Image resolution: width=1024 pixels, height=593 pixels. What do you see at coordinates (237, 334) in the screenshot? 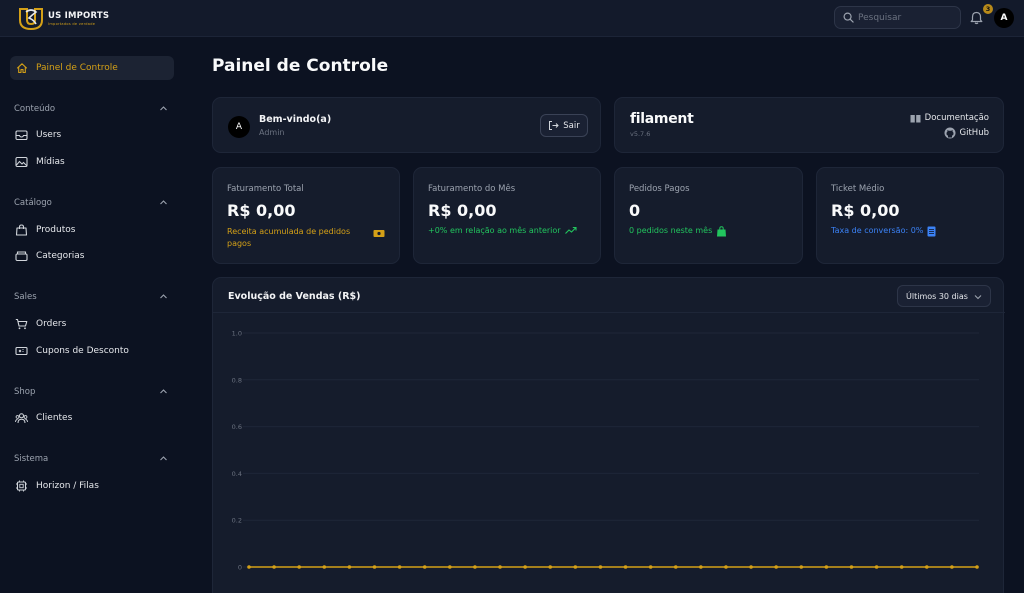
I see `y-tick-label: 1.0` at bounding box center [237, 334].